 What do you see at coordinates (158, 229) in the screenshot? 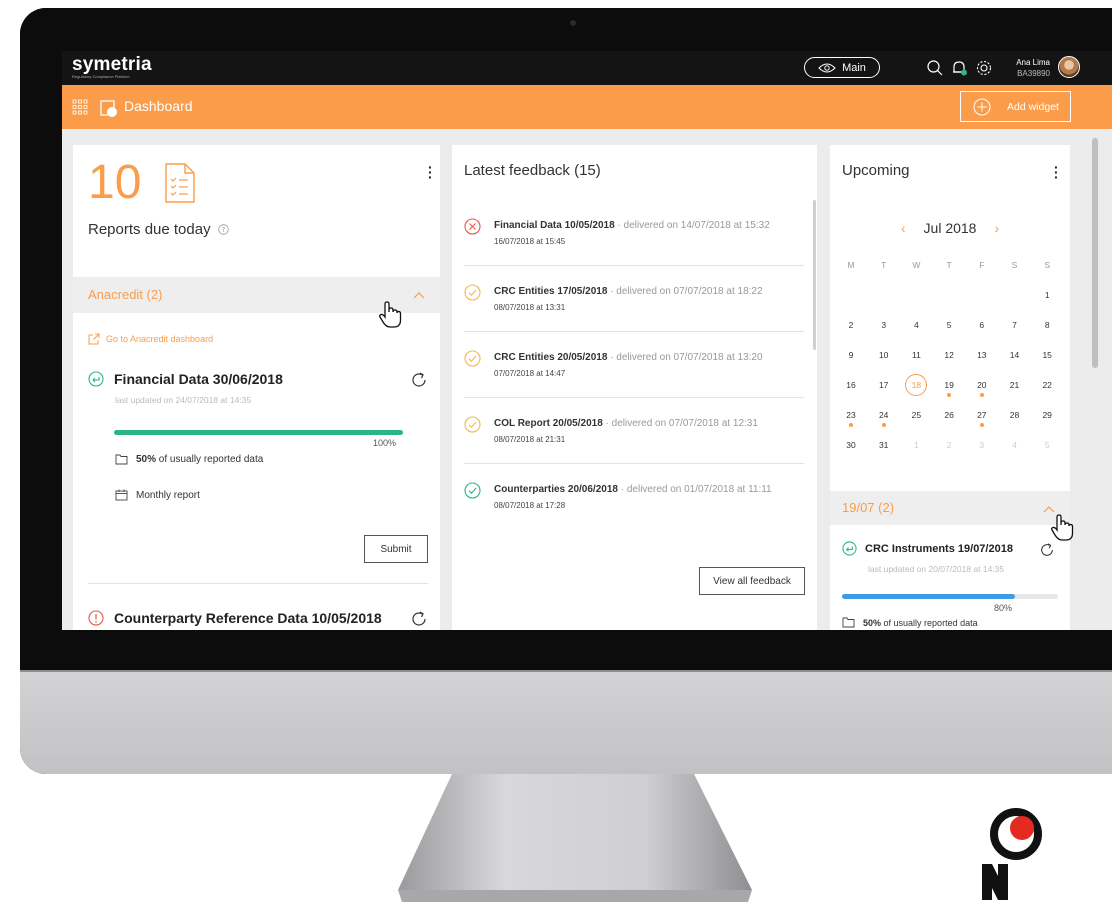
I see `reports-due-label: Reports due today ?` at bounding box center [158, 229].